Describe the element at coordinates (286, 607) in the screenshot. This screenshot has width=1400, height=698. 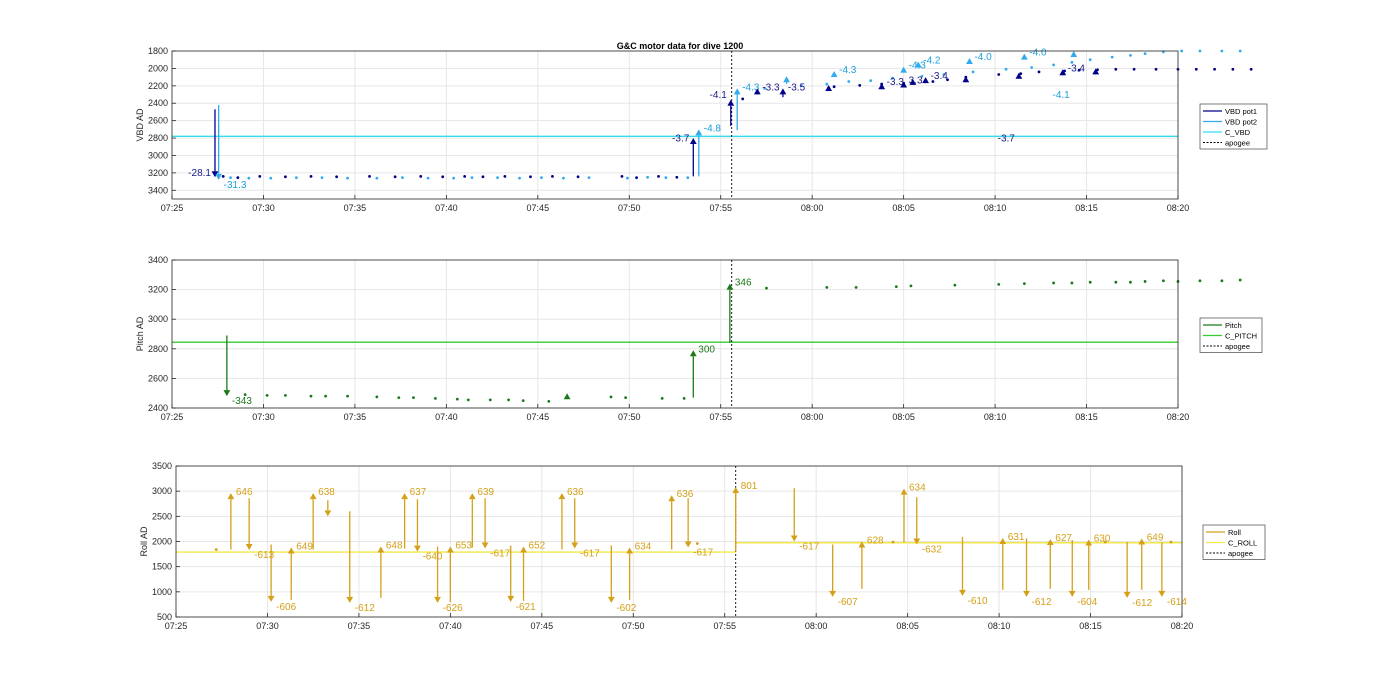
I see `data-label: -606` at that location.